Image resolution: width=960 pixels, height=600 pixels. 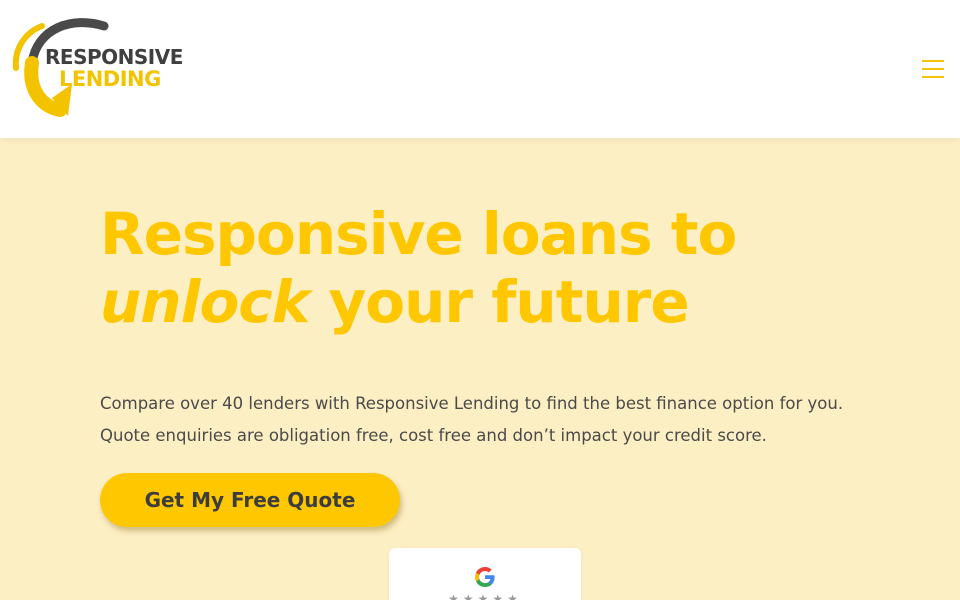 I want to click on logo: RESPONSIVE LENDING, so click(x=97, y=70).